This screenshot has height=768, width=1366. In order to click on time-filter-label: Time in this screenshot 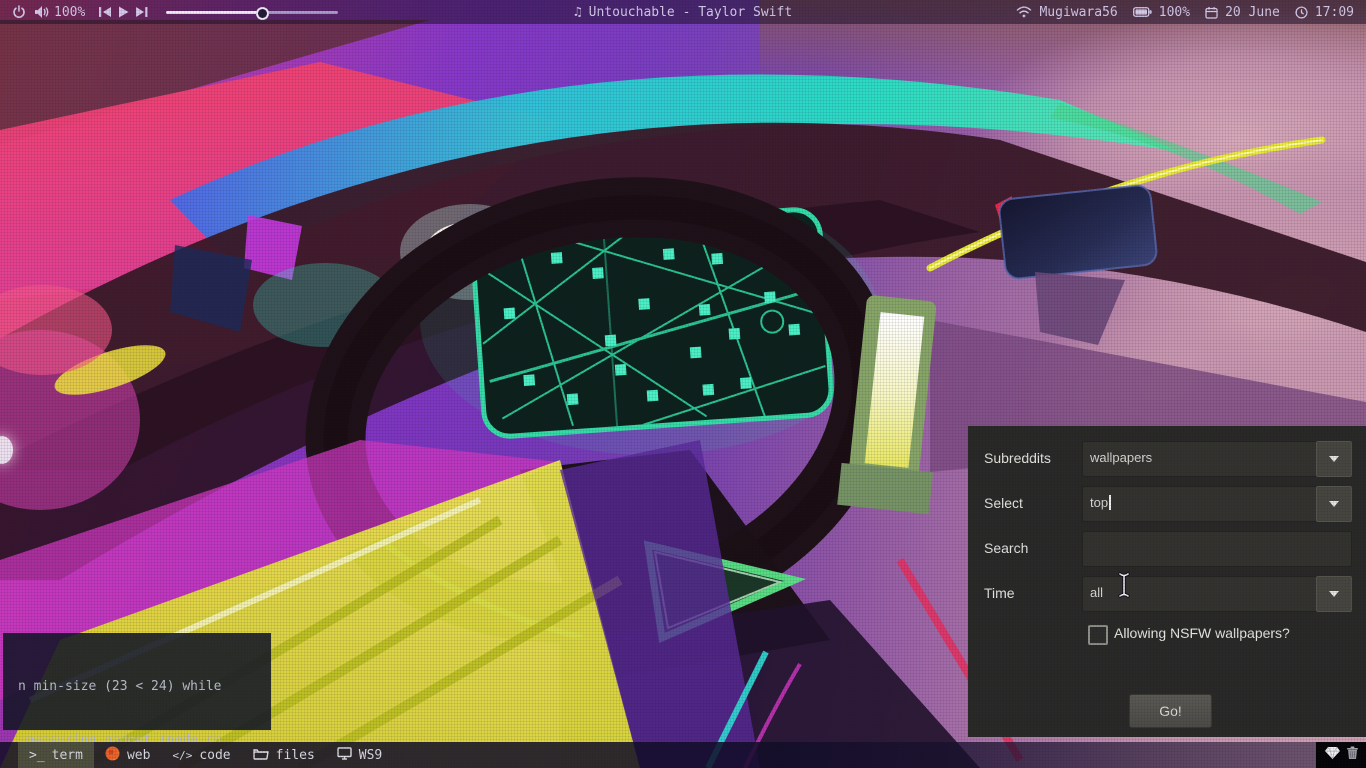, I will do `click(999, 593)`.